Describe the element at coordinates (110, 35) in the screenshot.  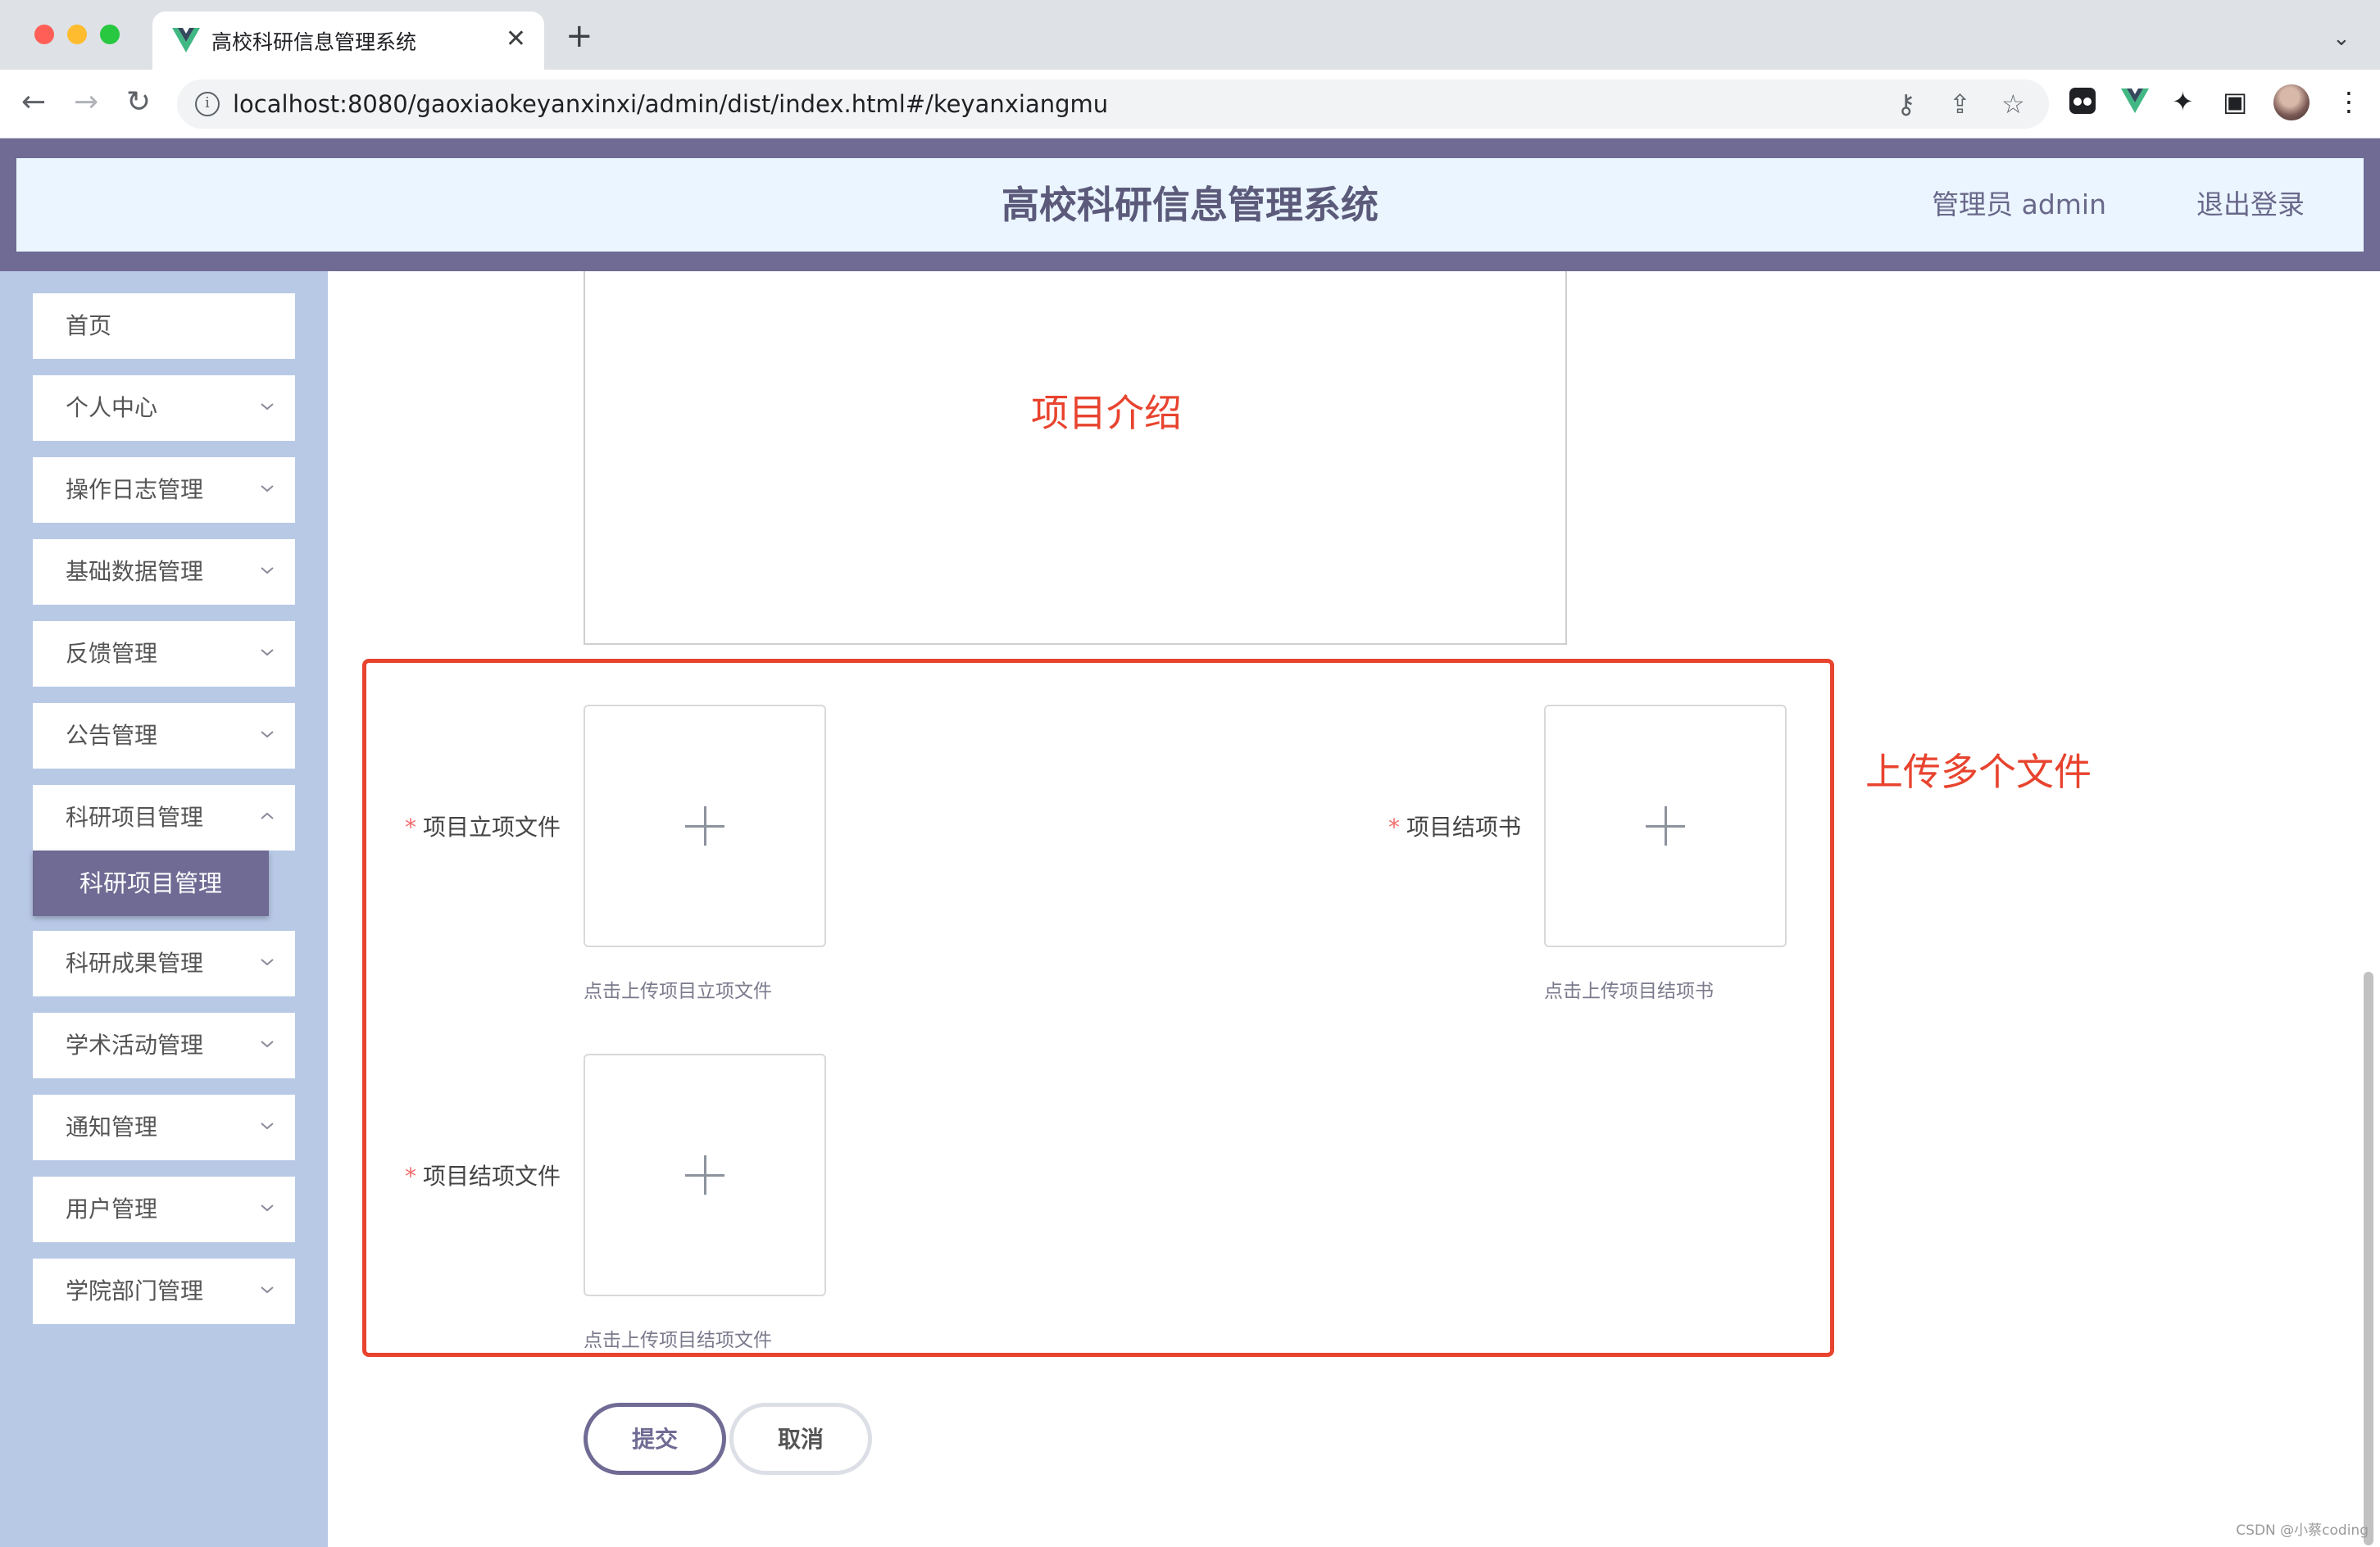
I see `maximize-window-button` at that location.